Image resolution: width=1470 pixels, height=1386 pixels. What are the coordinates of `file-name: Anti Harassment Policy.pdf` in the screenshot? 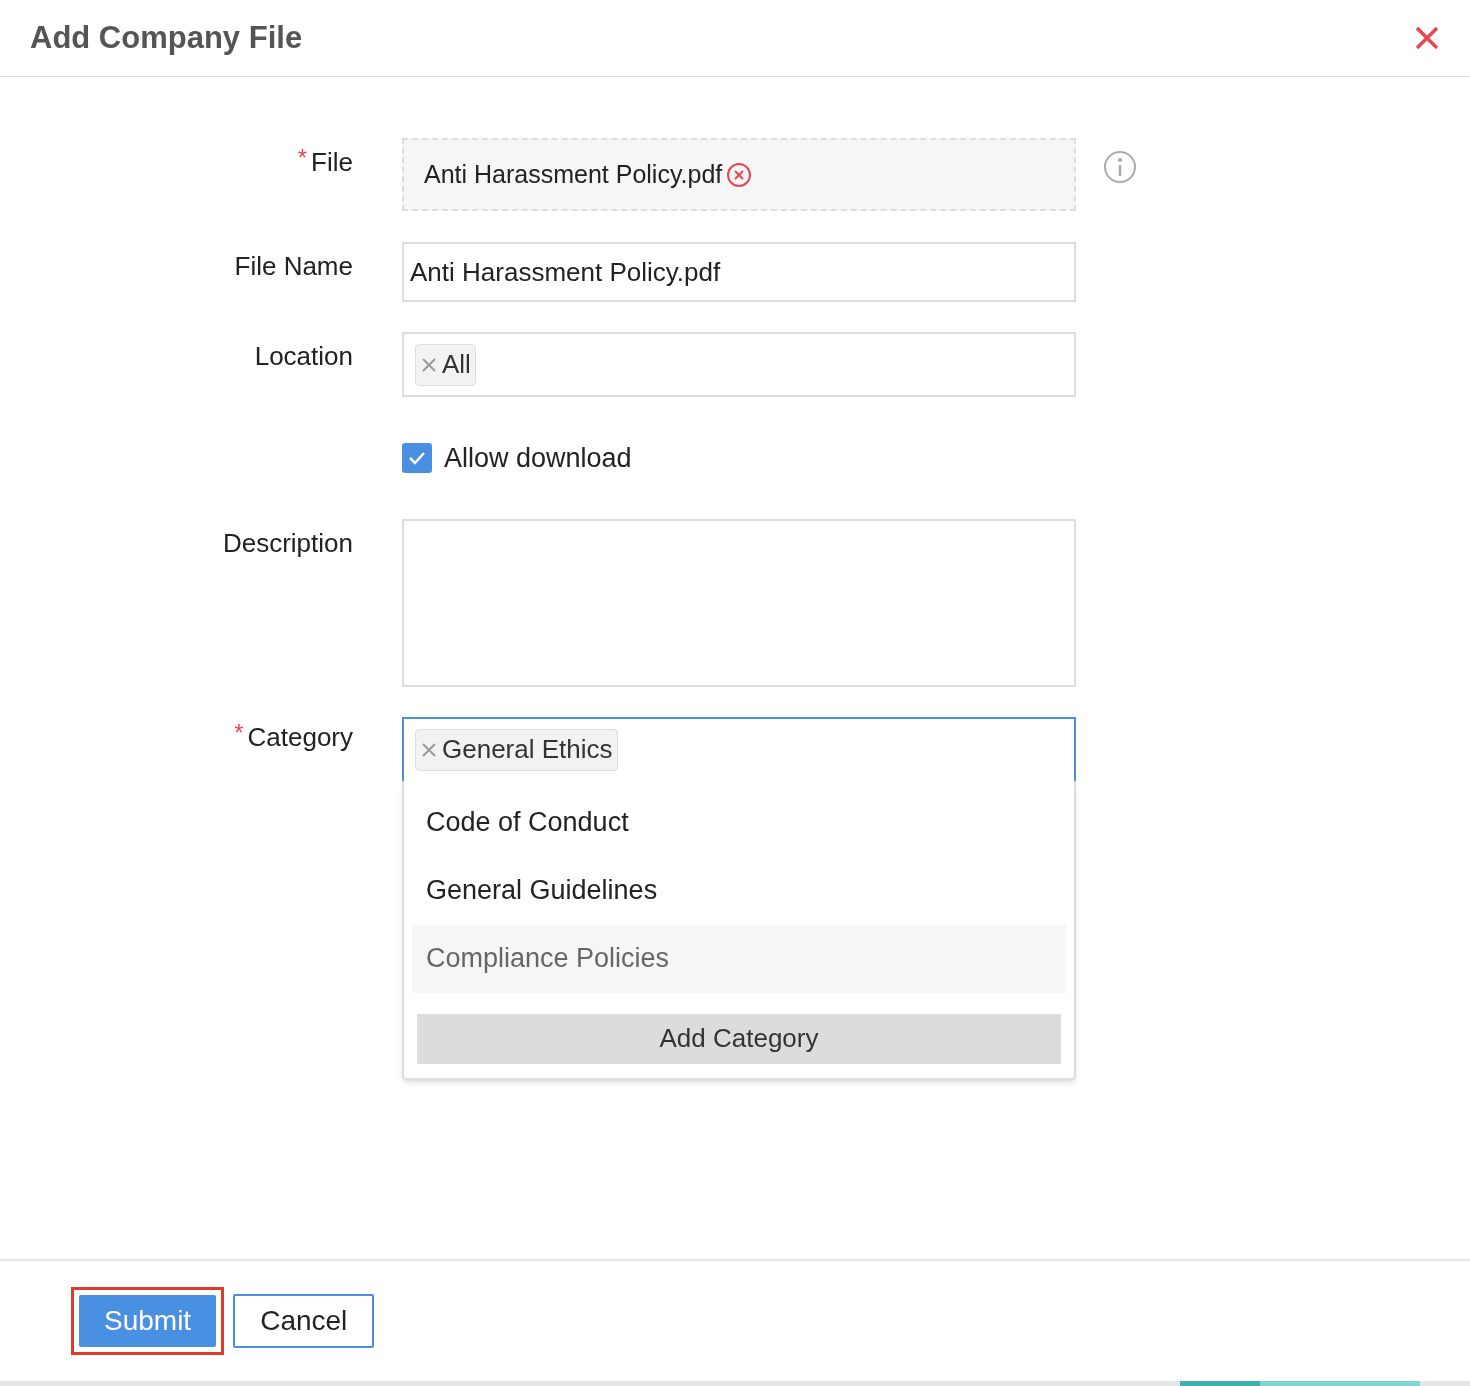 It's located at (573, 174).